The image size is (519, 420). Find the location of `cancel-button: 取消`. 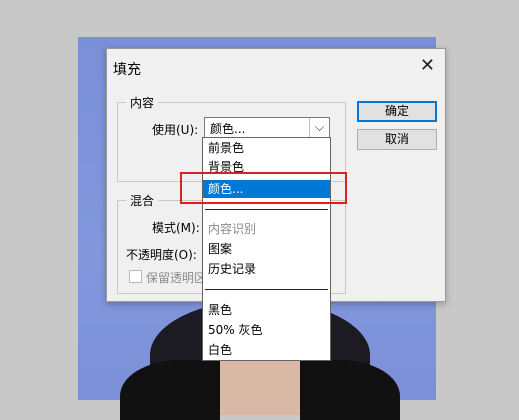

cancel-button: 取消 is located at coordinates (397, 139).